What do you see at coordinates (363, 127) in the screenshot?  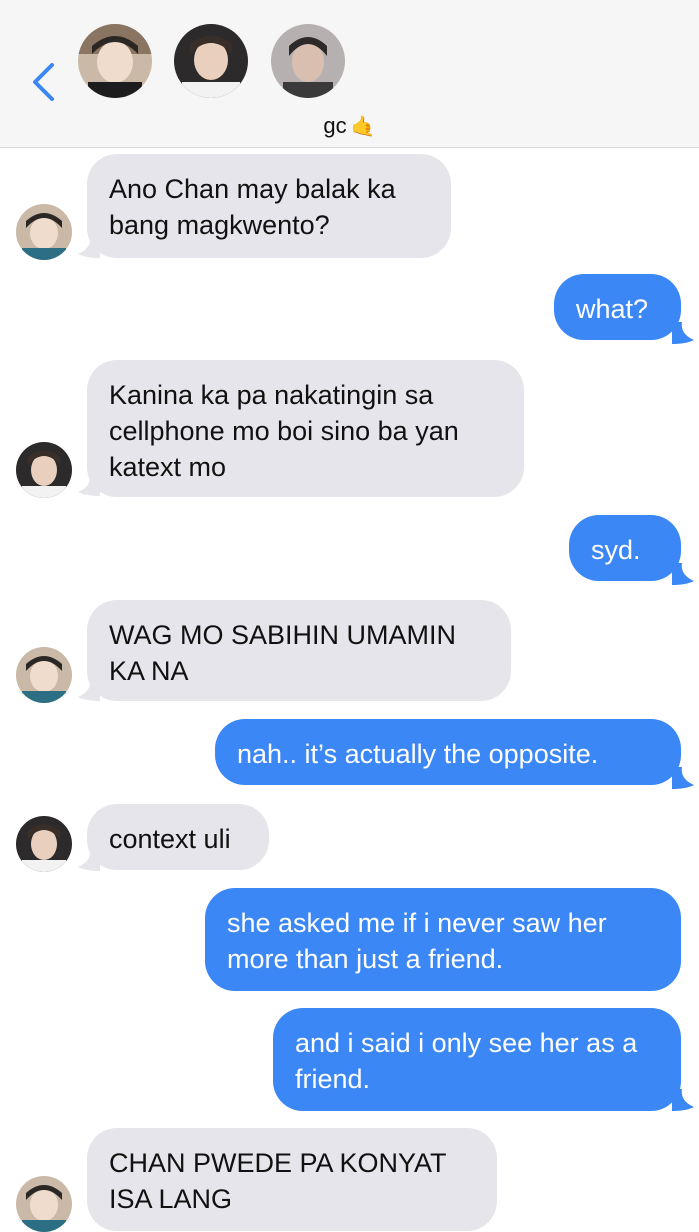 I see `call-me-hand-icon: 🤙` at bounding box center [363, 127].